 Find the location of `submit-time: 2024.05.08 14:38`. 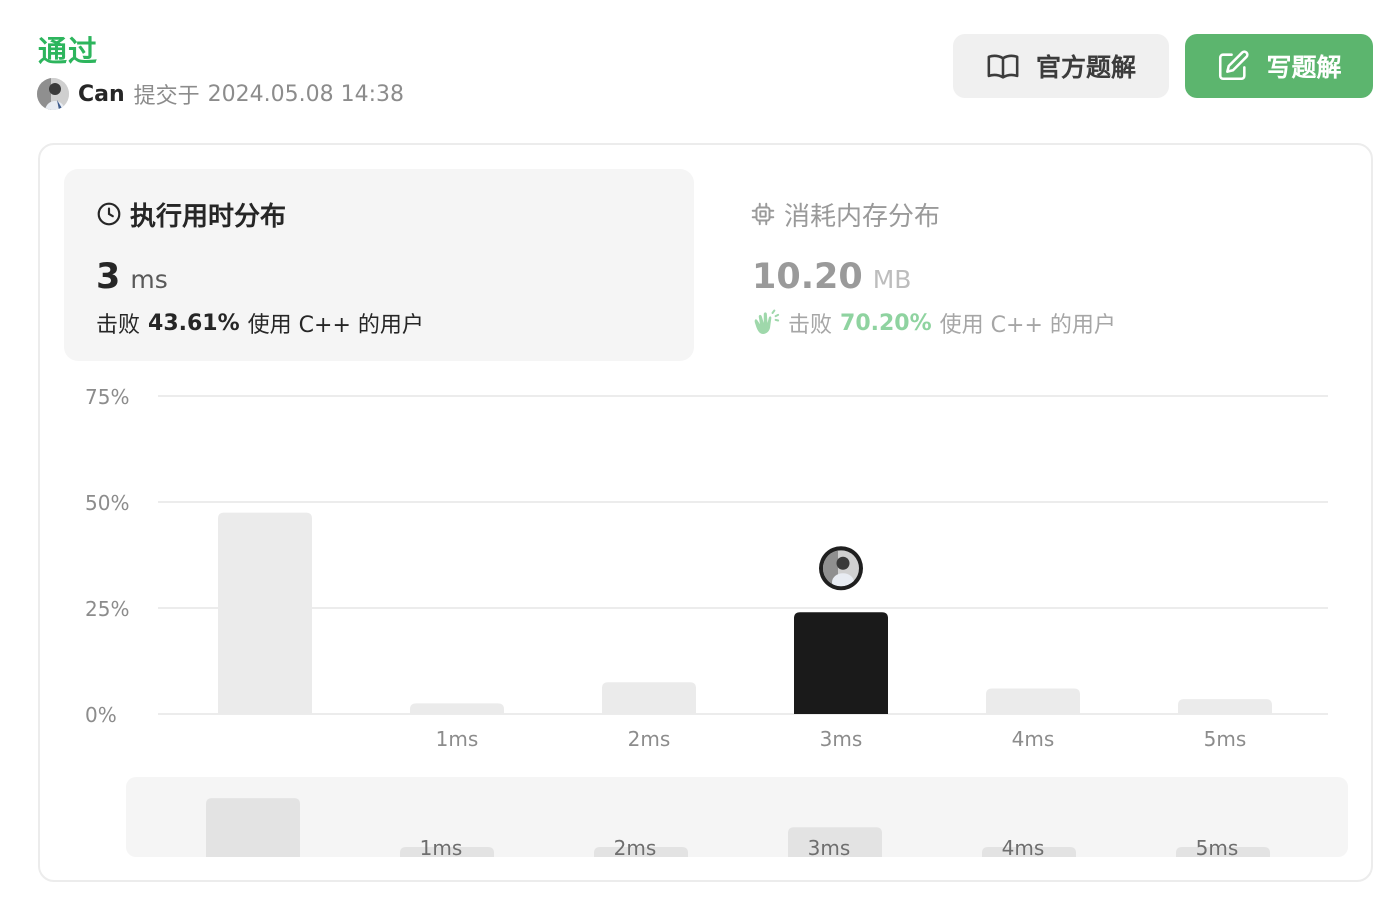

submit-time: 2024.05.08 14:38 is located at coordinates (306, 94).